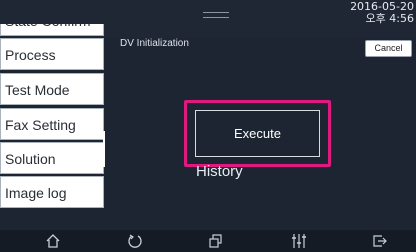 The width and height of the screenshot is (416, 252). Describe the element at coordinates (389, 18) in the screenshot. I see `time-text: 오후 4:56` at that location.